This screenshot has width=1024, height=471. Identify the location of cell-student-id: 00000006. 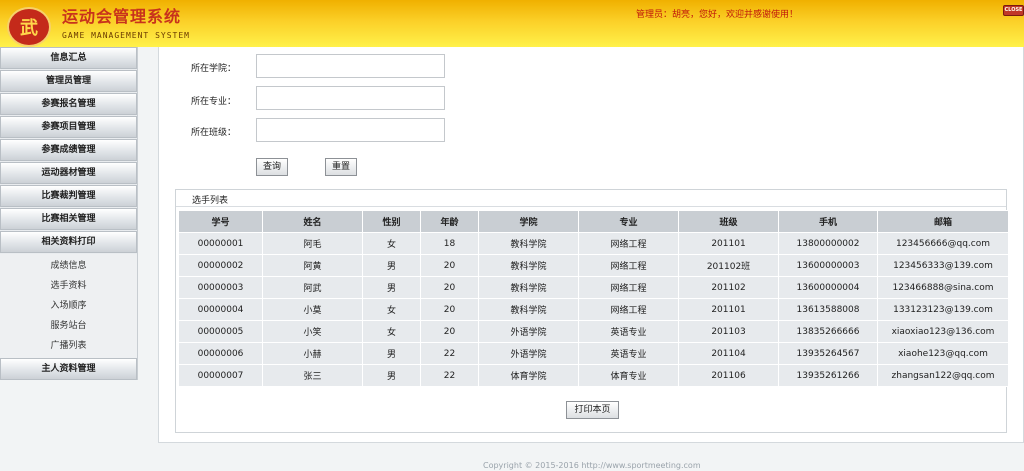
(220, 353).